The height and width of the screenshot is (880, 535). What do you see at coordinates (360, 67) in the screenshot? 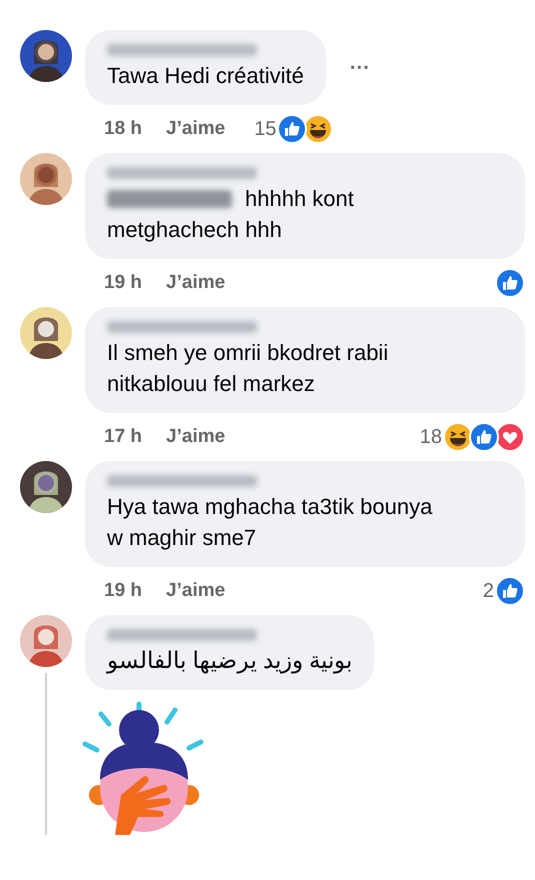
I see `more-options-button: ···` at bounding box center [360, 67].